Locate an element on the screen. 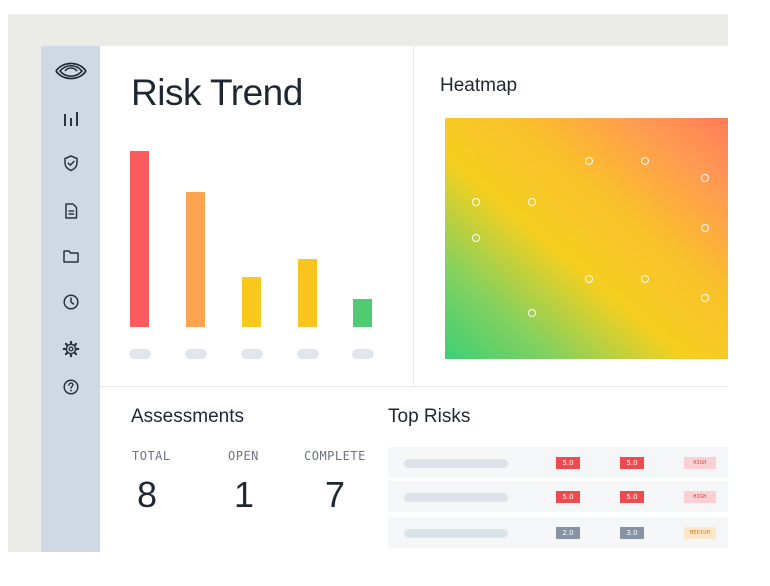 This screenshot has height=586, width=770. stat-label-complete: COMPLETE is located at coordinates (335, 456).